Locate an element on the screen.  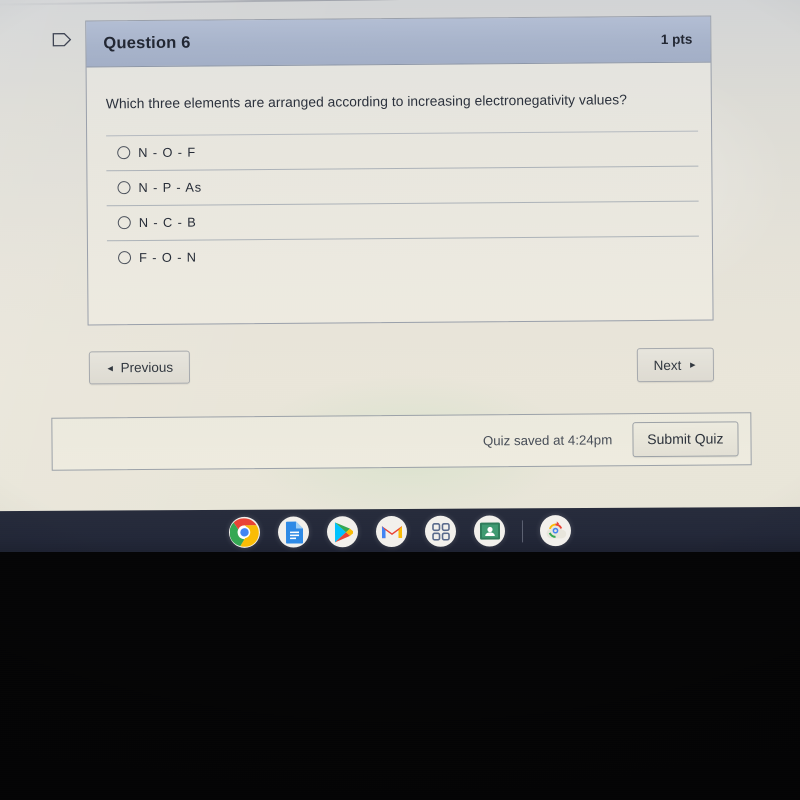
answer-option-label: N - P - As is located at coordinates (170, 187).